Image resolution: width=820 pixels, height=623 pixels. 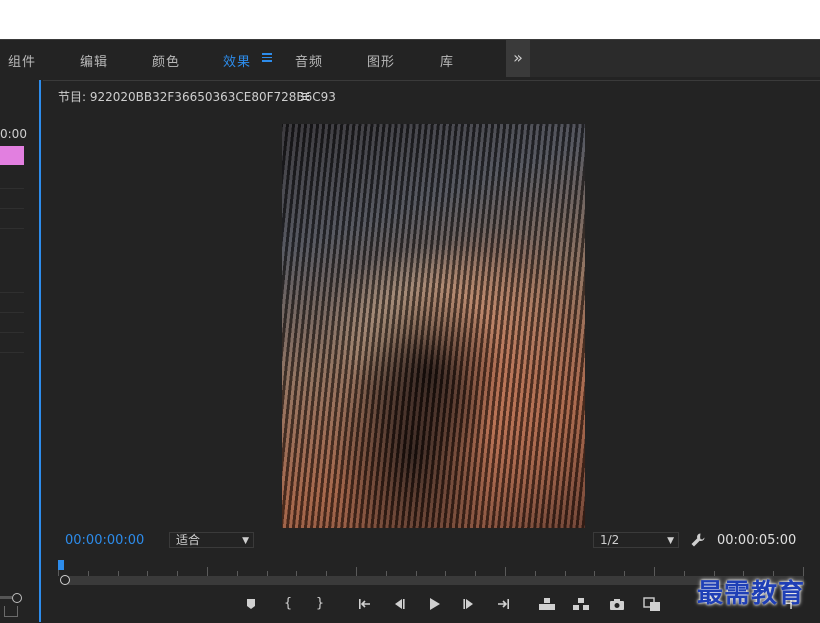 I want to click on zoom-knob, so click(x=17, y=598).